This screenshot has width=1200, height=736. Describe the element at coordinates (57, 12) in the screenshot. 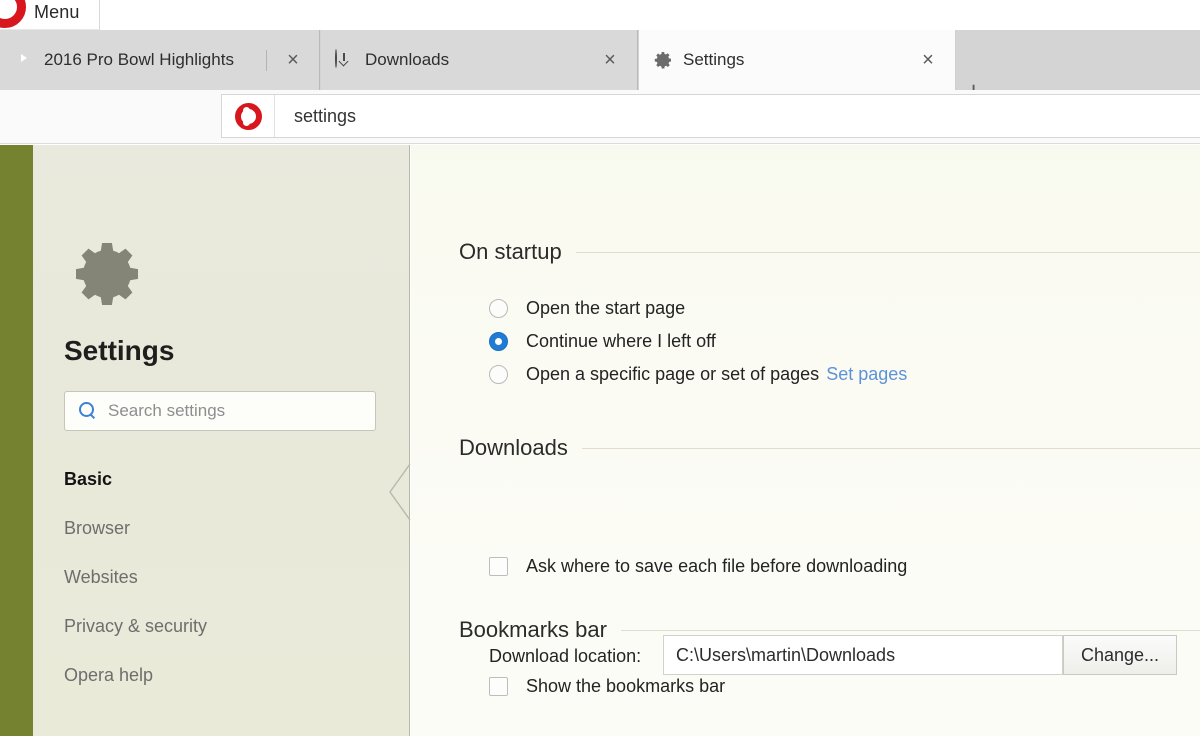

I see `menu-label: Menu` at that location.